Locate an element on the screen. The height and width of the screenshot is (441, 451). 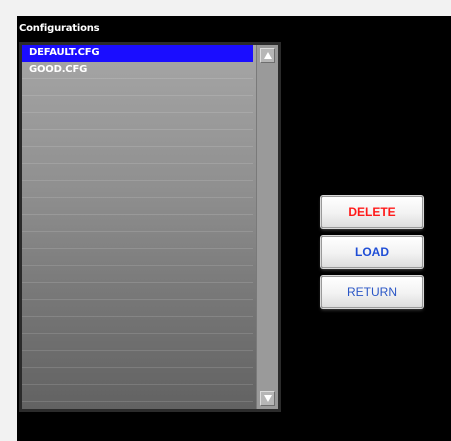
return-button: RETURN is located at coordinates (372, 292).